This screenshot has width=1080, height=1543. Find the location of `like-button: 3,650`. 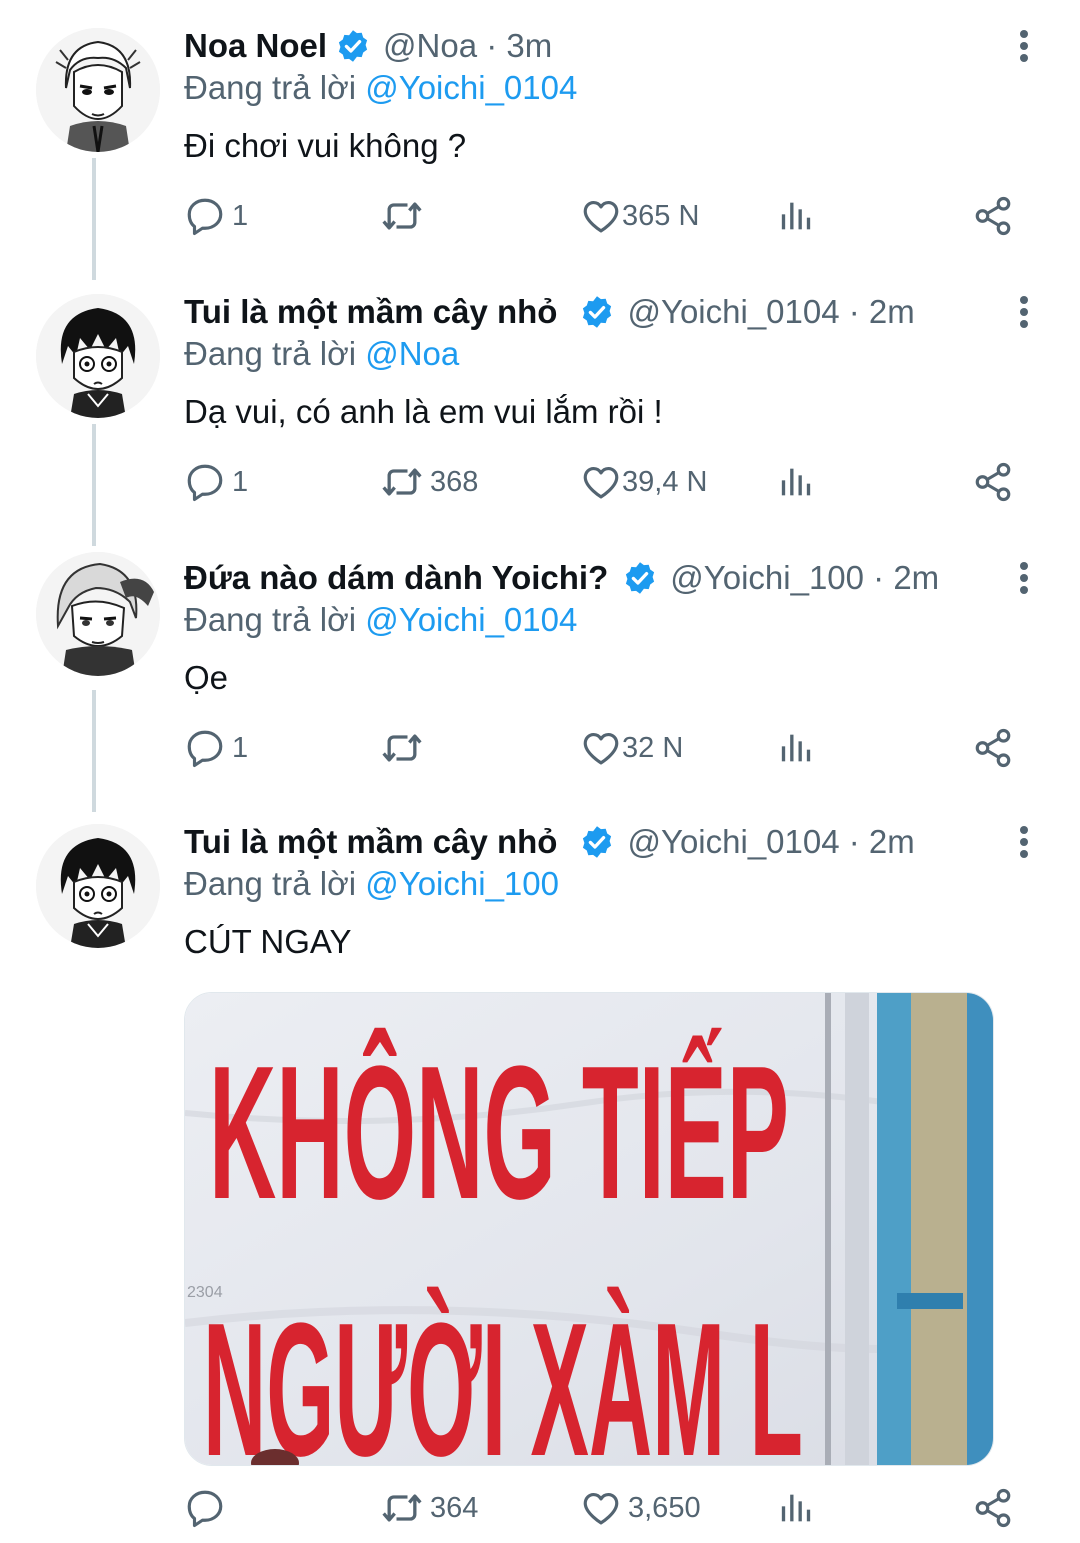

like-button: 3,650 is located at coordinates (640, 1508).